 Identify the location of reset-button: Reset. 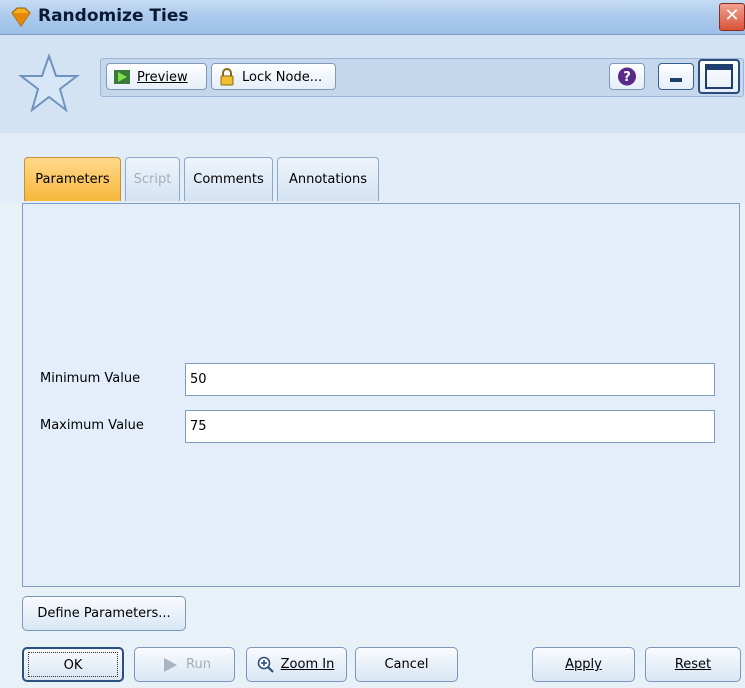
(693, 664).